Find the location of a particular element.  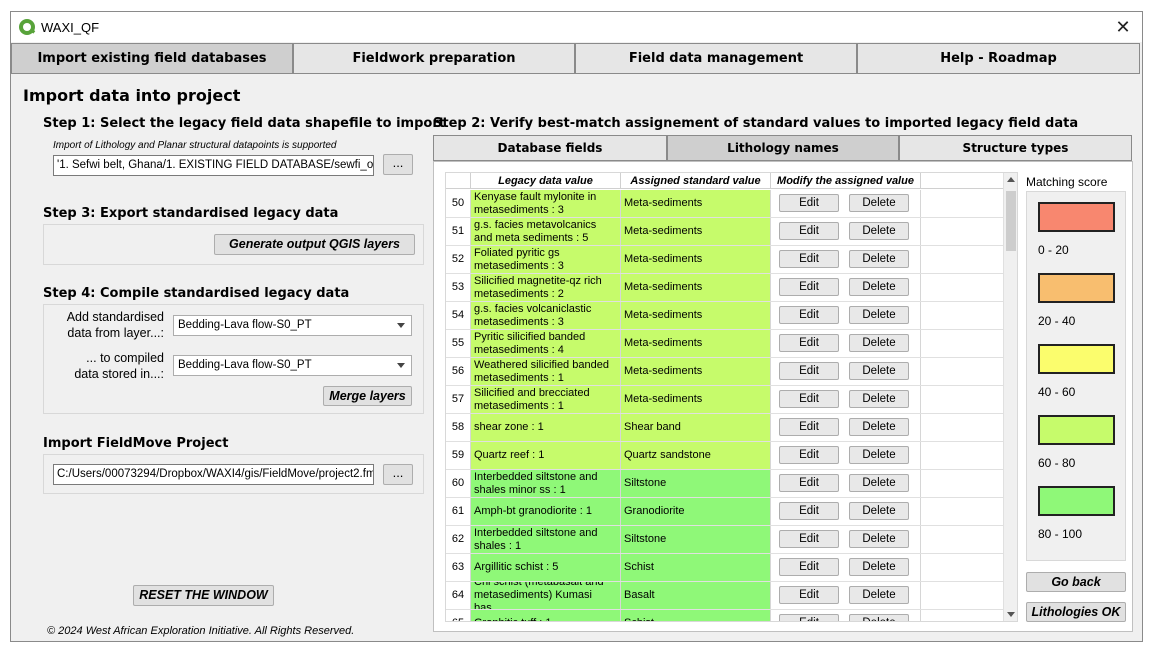

close-button: ✕ is located at coordinates (1123, 27).